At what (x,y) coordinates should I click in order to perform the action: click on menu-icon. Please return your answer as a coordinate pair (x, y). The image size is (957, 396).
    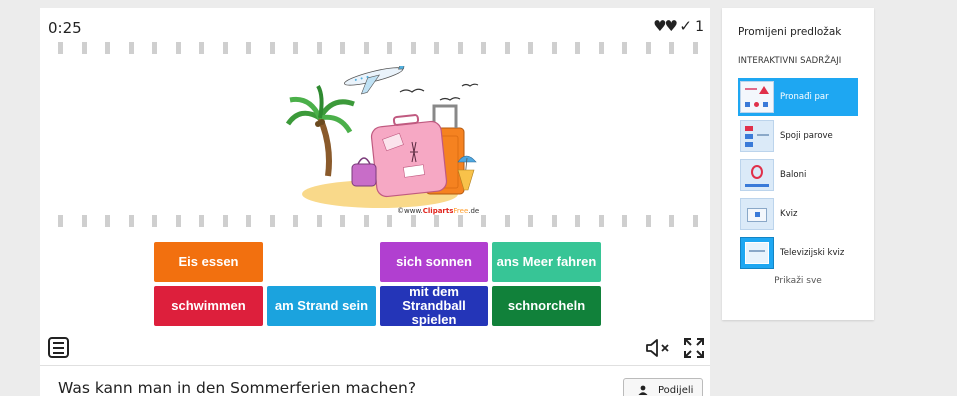
    Looking at the image, I should click on (58, 347).